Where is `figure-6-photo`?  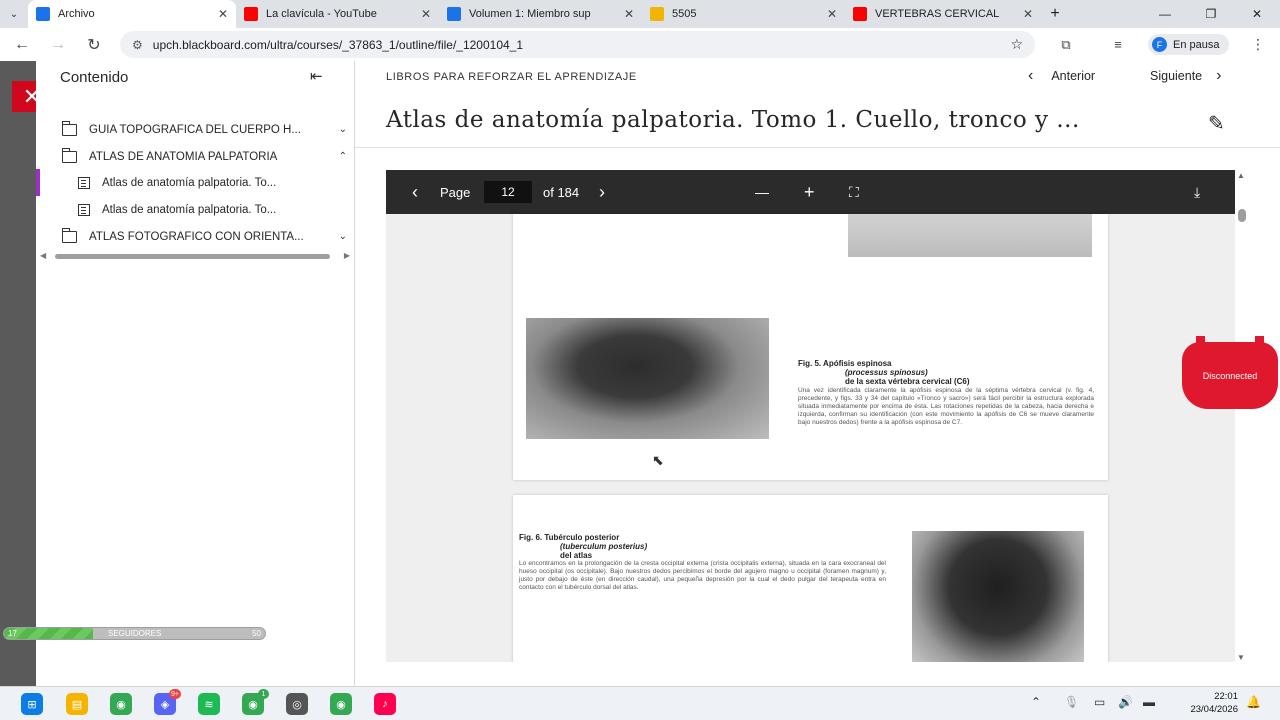
figure-6-photo is located at coordinates (998, 596).